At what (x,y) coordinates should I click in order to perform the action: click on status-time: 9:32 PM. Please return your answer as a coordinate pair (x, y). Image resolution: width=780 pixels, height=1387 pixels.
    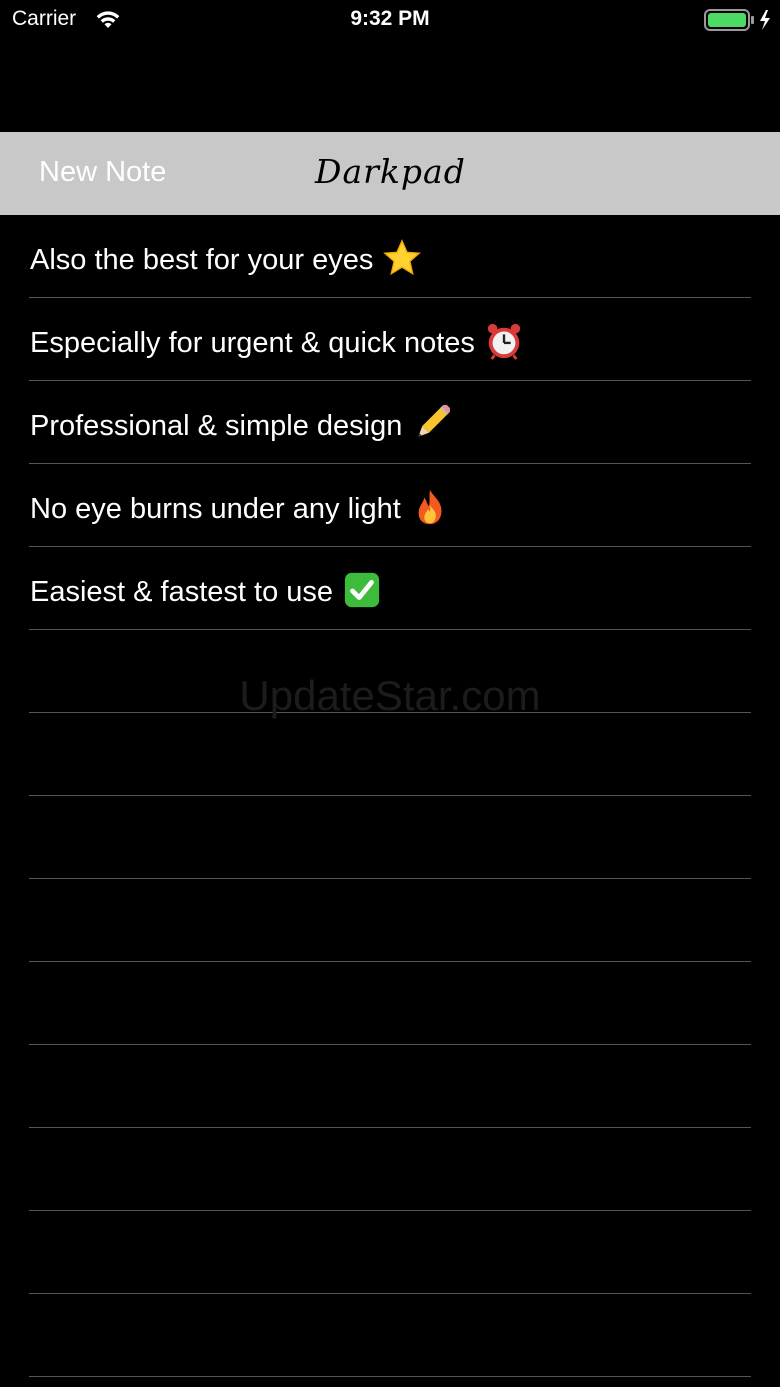
    Looking at the image, I should click on (390, 18).